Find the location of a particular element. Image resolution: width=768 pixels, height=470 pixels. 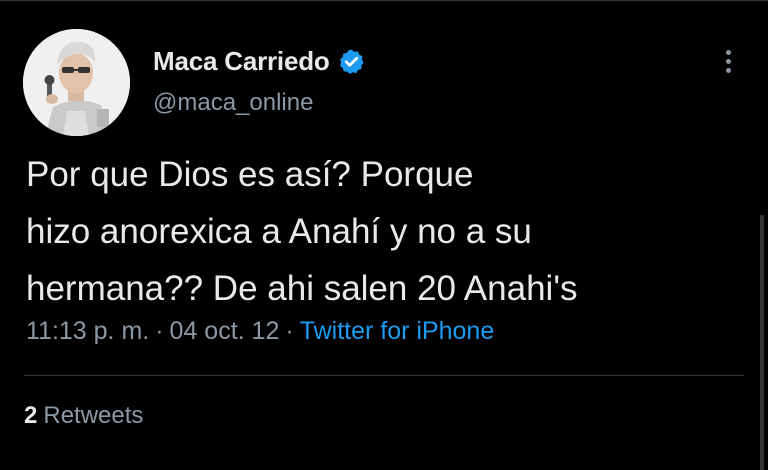

tweet-source-link: Twitter for iPhone is located at coordinates (397, 331).